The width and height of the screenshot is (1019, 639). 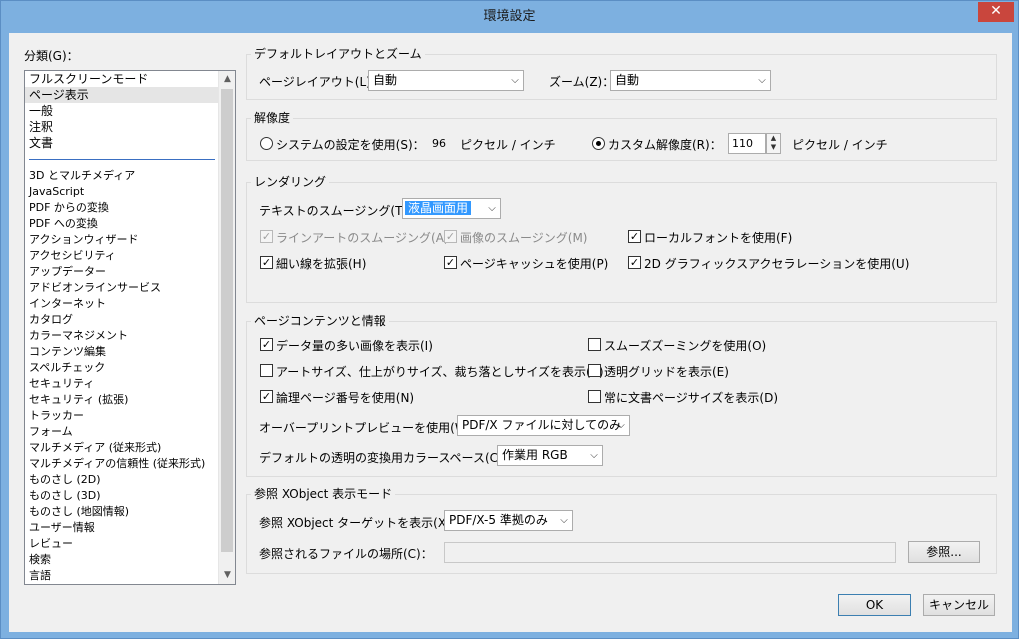 I want to click on large-images-label: データ量の多い画像を表示(I), so click(x=354, y=346).